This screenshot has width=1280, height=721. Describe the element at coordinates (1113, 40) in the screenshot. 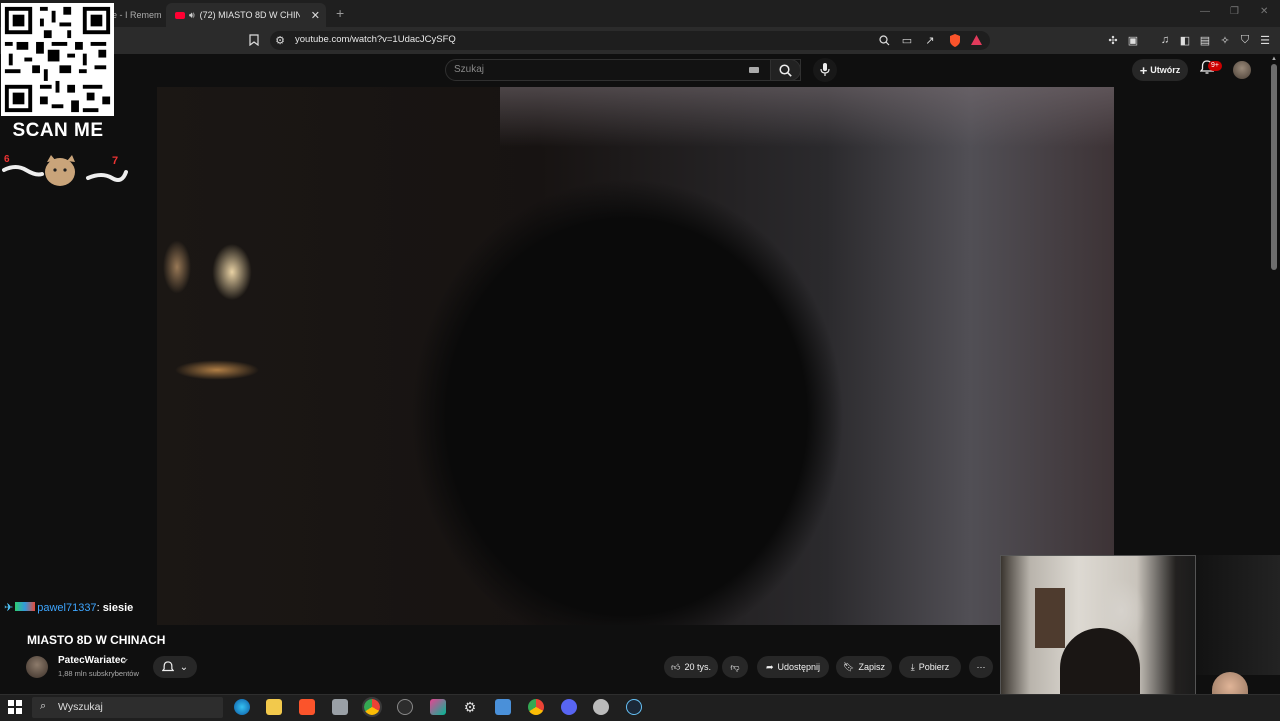

I see `extensions-icon: ✣` at that location.